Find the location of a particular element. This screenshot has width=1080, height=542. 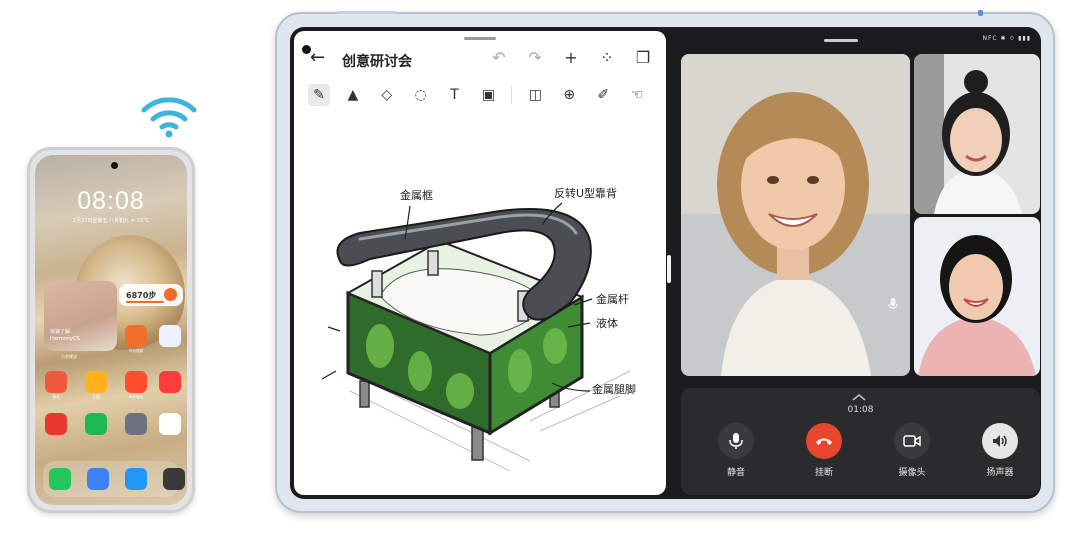

promo-caption: 小艺建议 is located at coordinates (69, 356).